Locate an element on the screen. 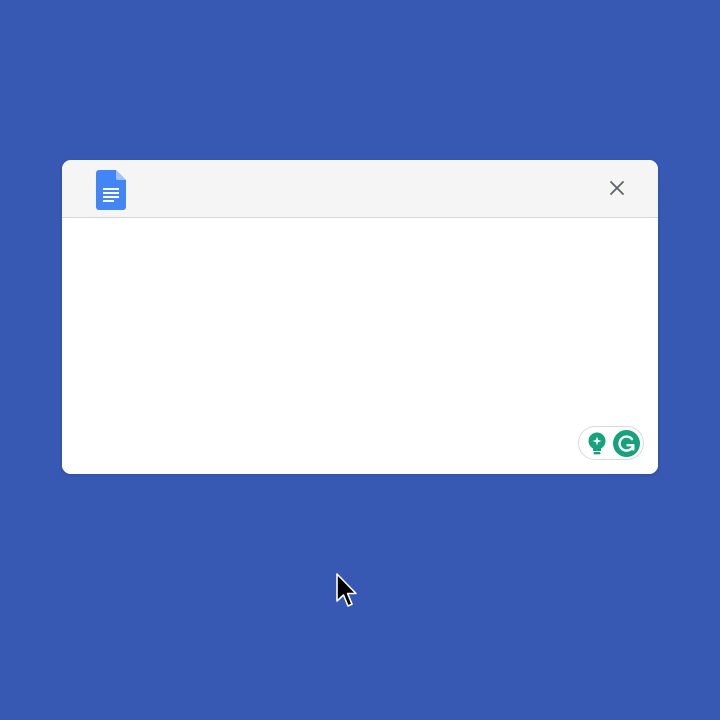 The image size is (720, 720). close-icon is located at coordinates (617, 188).